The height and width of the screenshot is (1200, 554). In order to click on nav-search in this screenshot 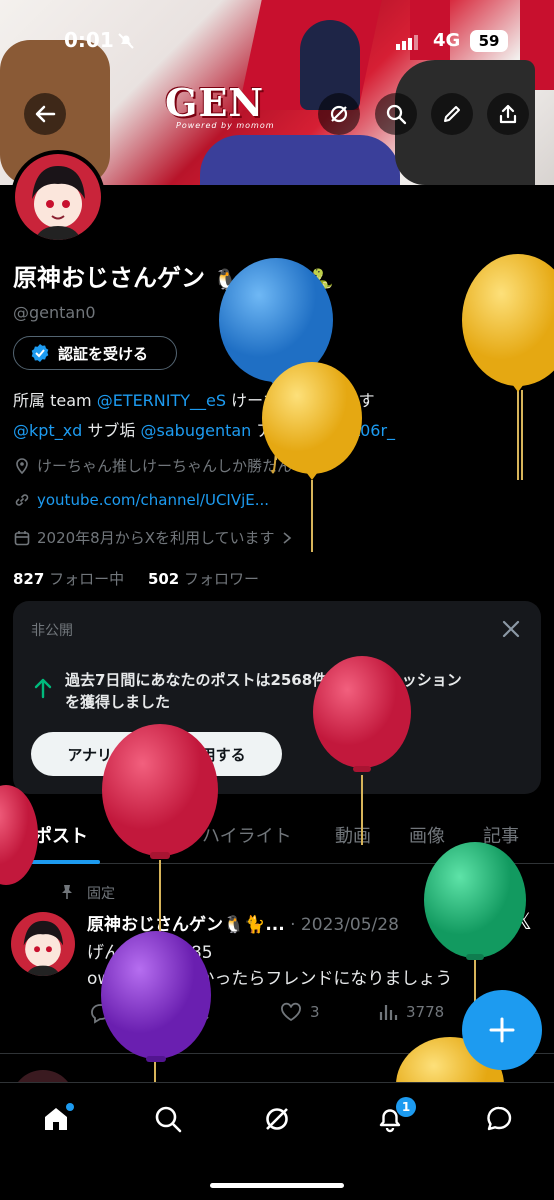, I will do `click(168, 1119)`.